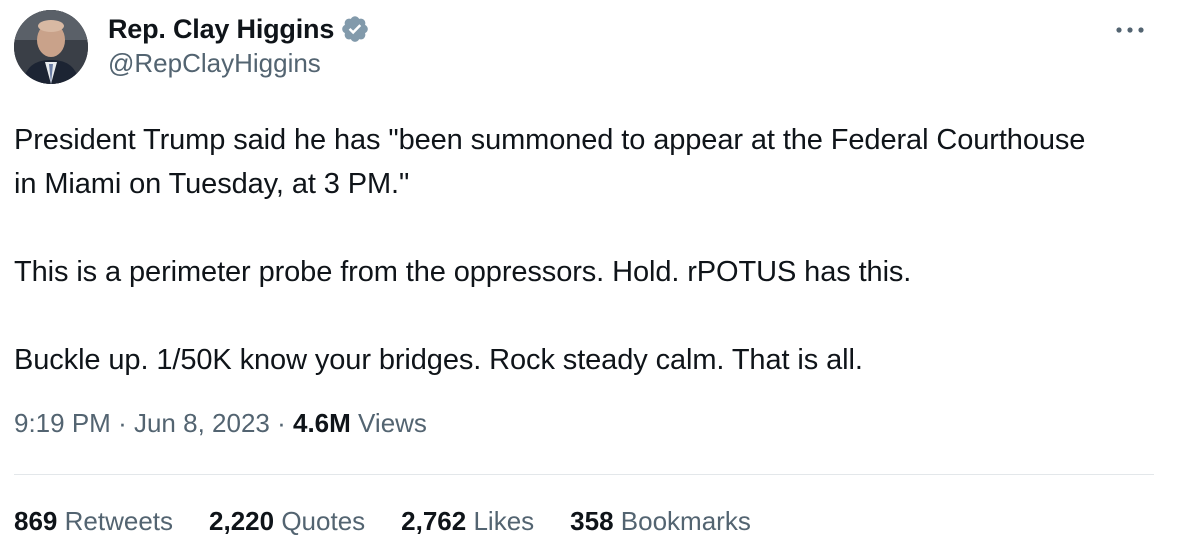  What do you see at coordinates (323, 521) in the screenshot?
I see `stat-label: Quotes` at bounding box center [323, 521].